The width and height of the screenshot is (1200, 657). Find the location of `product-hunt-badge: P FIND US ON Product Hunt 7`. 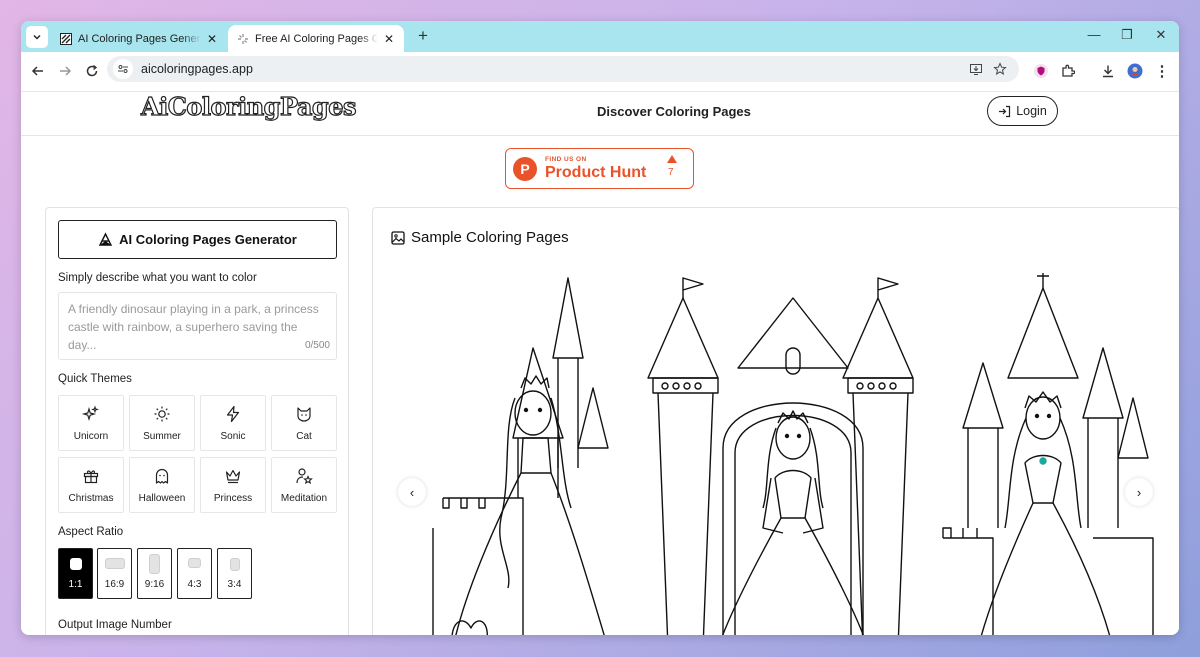

product-hunt-badge: P FIND US ON Product Hunt 7 is located at coordinates (599, 168).